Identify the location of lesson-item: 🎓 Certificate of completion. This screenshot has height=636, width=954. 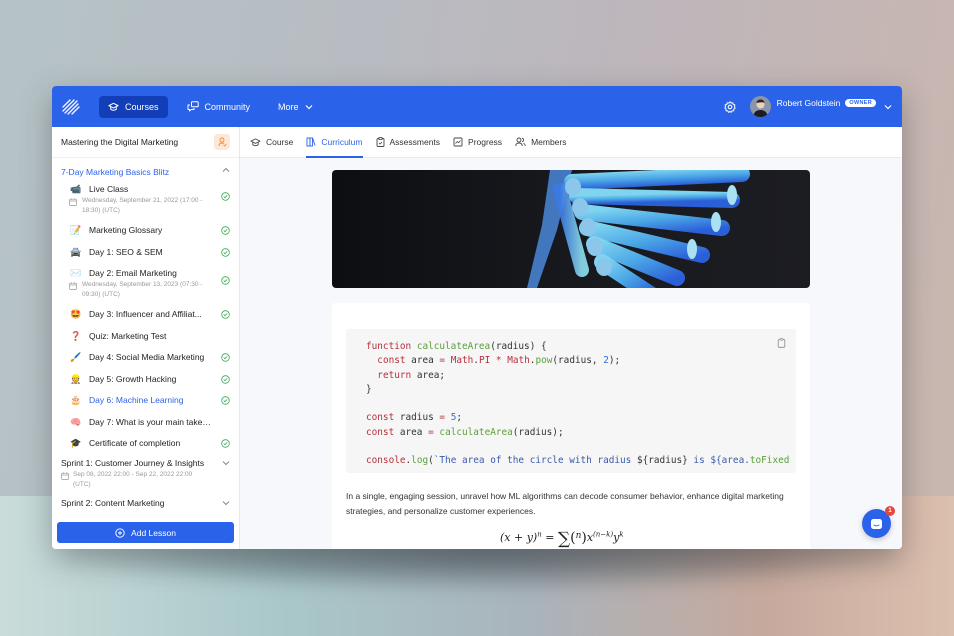
(145, 440).